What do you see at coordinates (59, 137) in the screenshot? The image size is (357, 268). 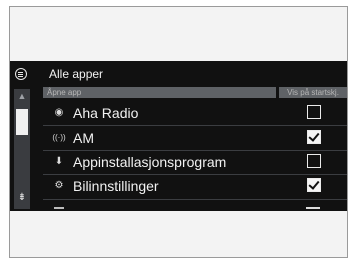 I see `am-radio-icon: ((·))` at bounding box center [59, 137].